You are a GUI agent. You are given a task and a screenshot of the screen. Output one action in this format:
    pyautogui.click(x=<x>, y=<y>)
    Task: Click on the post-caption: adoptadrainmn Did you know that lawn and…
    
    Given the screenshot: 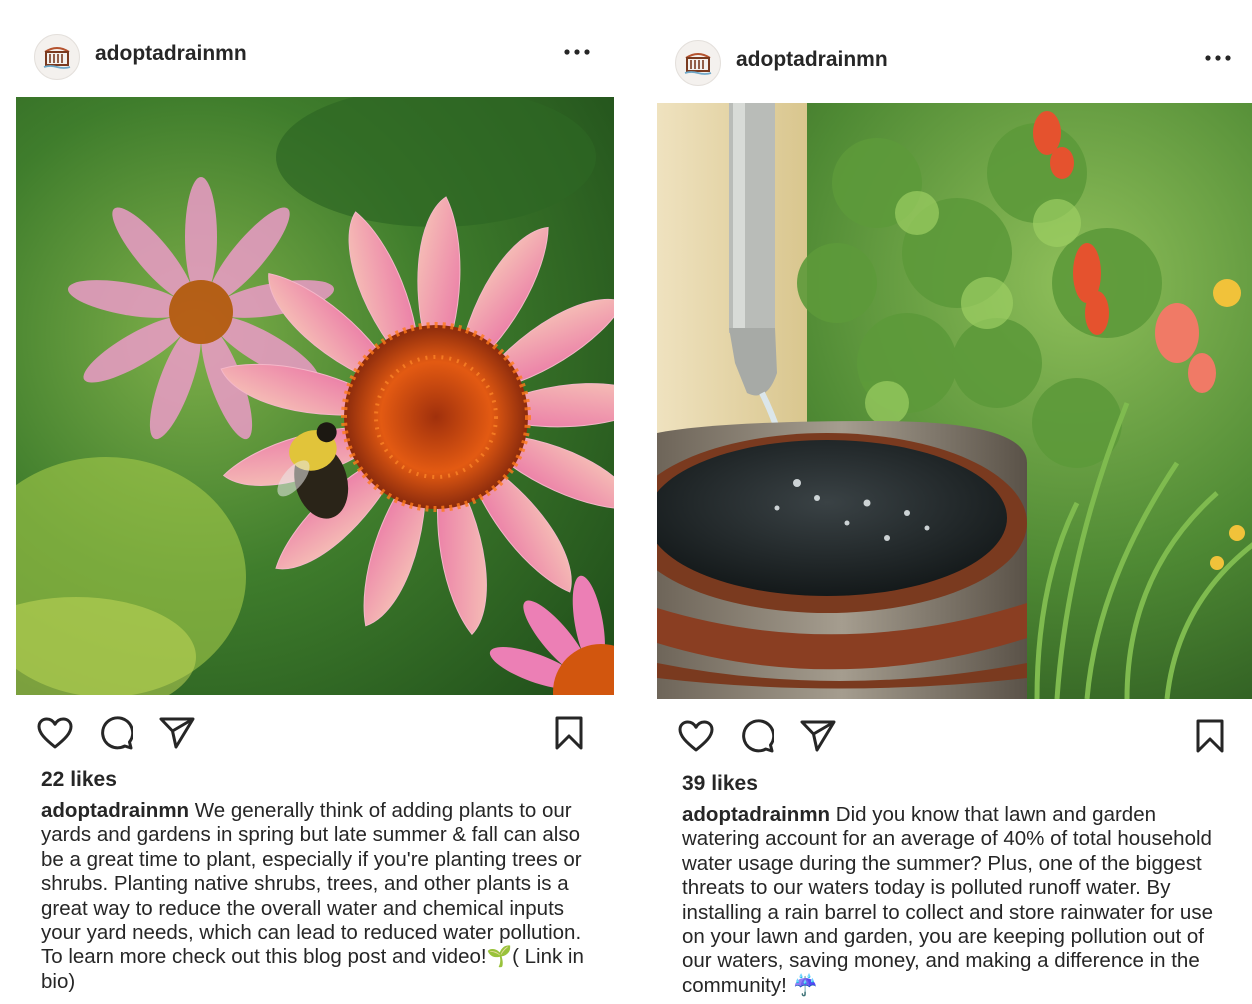 What is the action you would take?
    pyautogui.click(x=956, y=900)
    